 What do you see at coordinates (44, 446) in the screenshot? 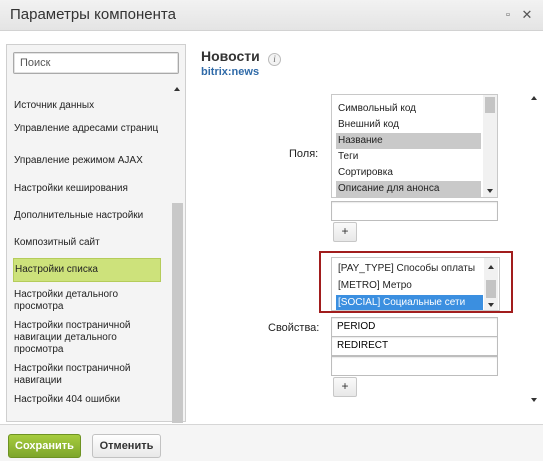
I see `save-button: Сохранить` at bounding box center [44, 446].